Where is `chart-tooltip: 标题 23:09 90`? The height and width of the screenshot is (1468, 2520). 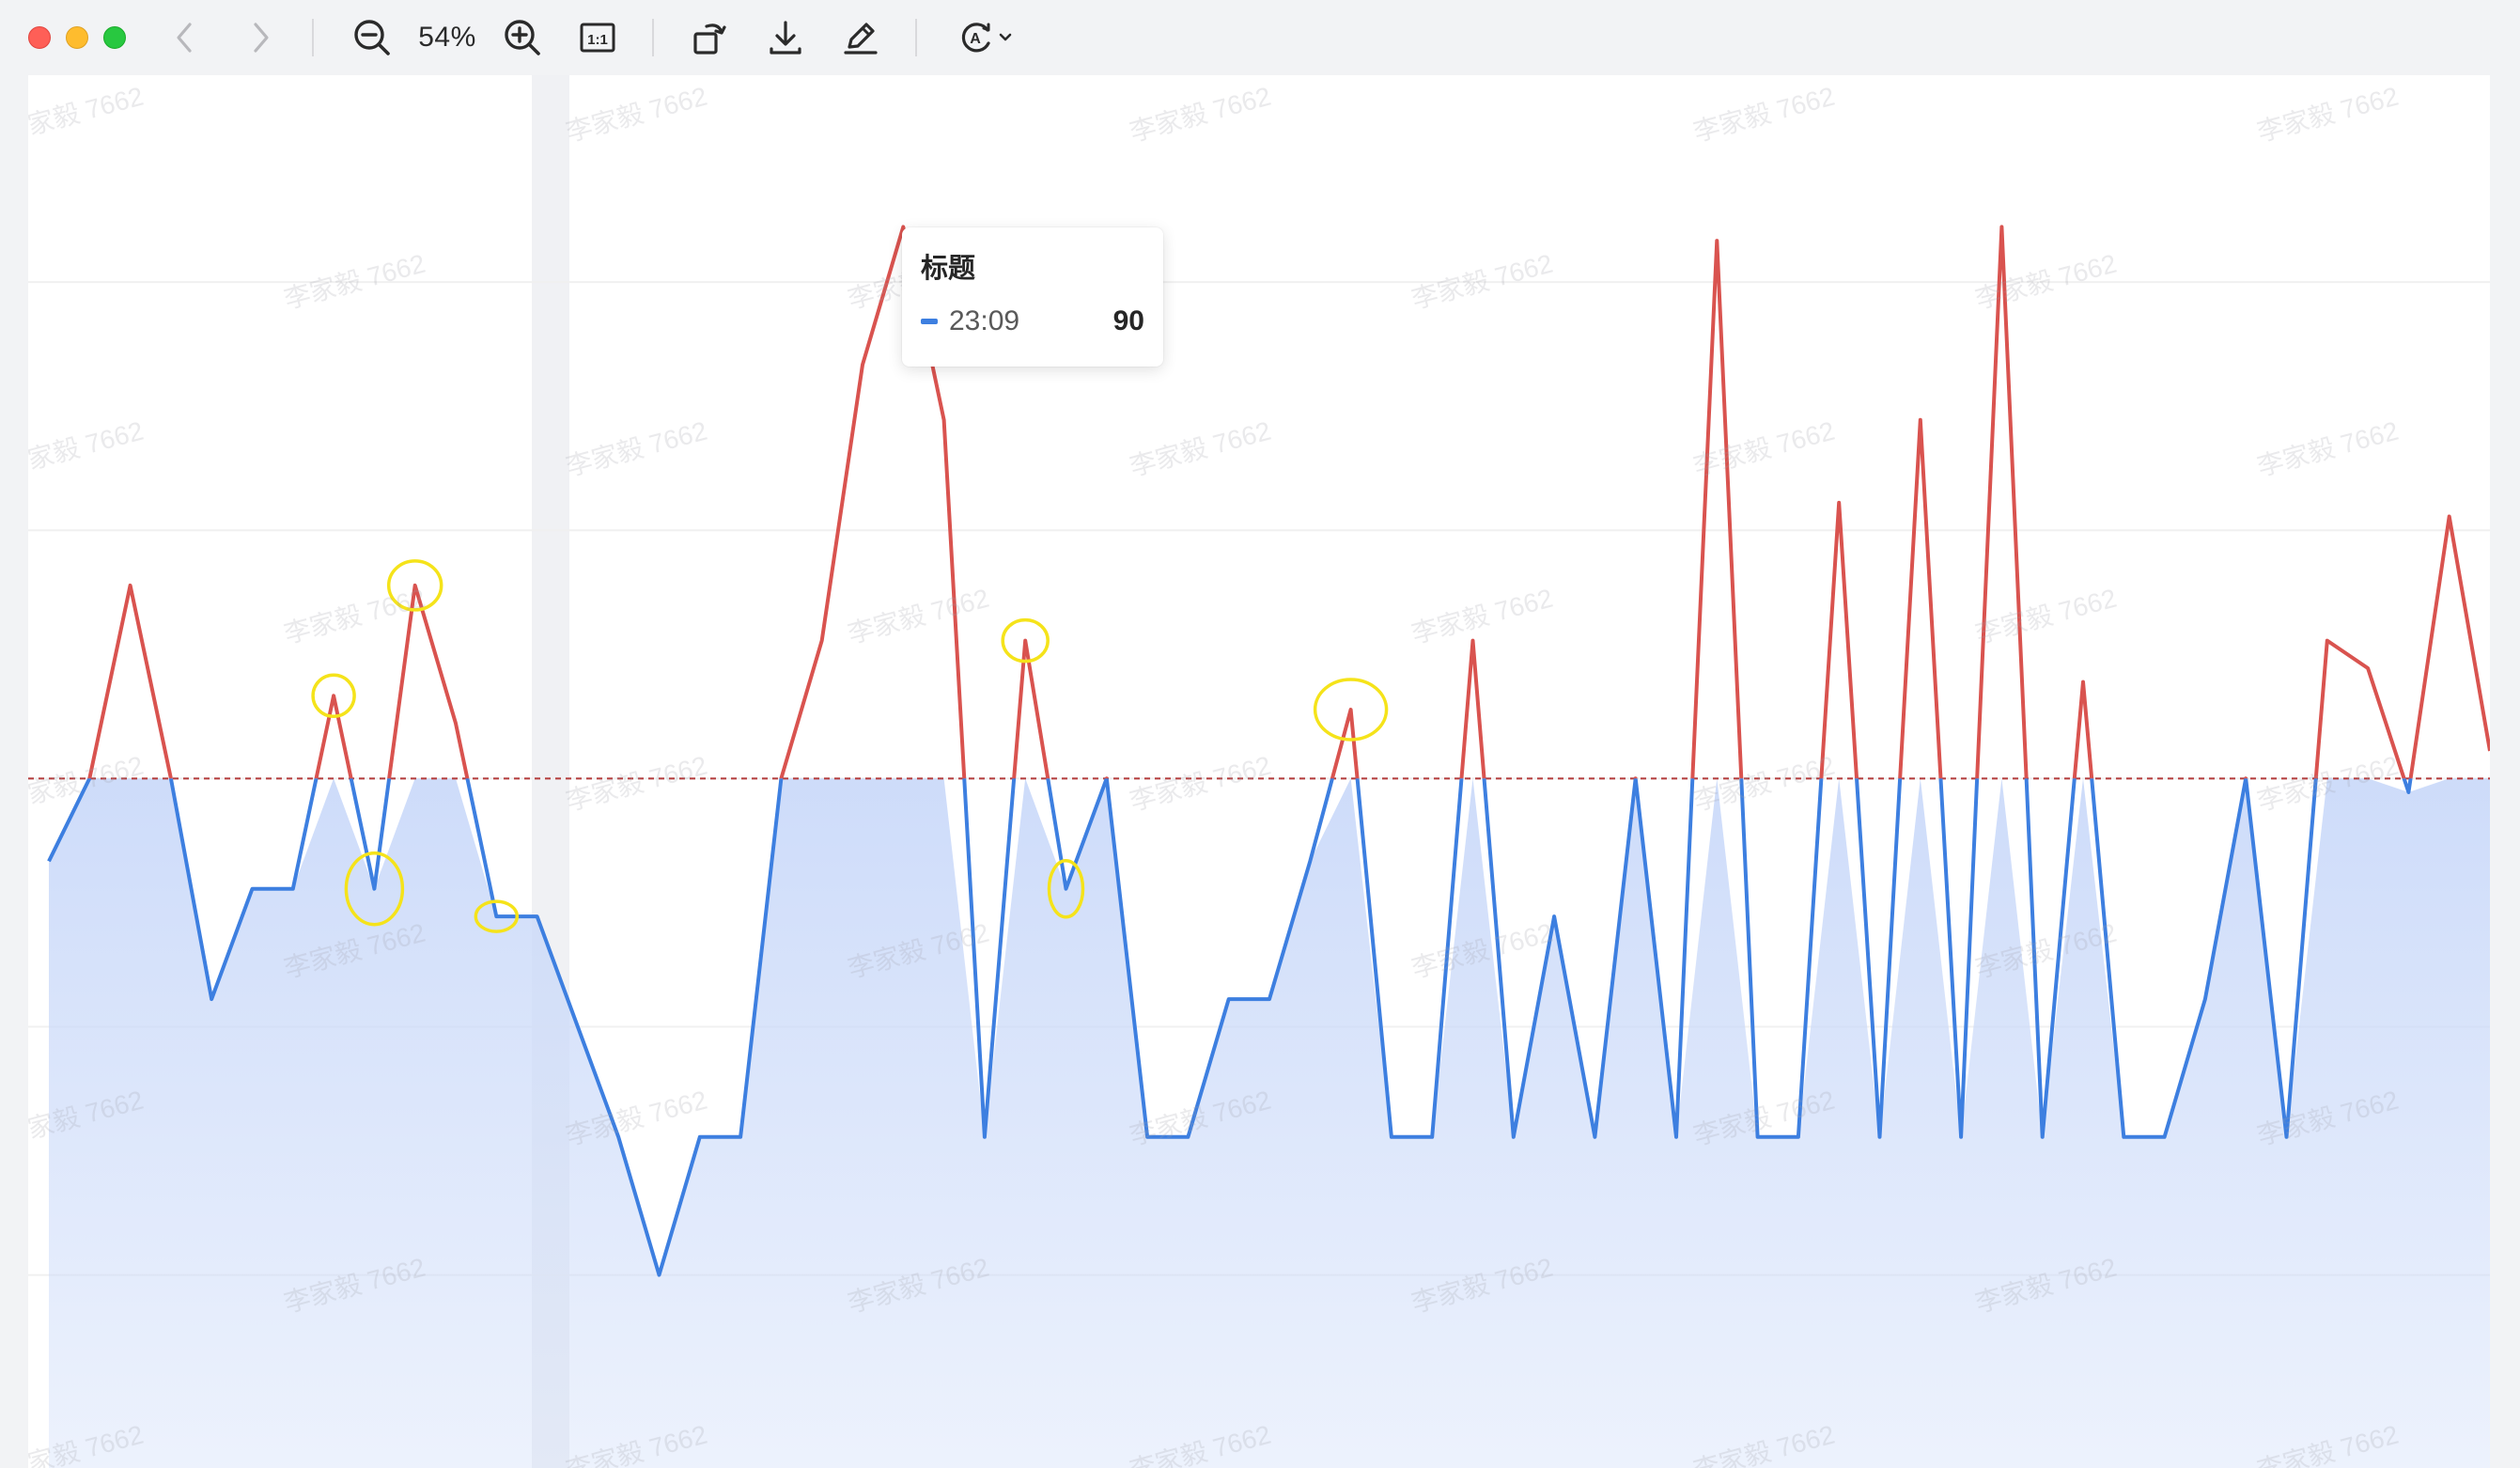
chart-tooltip: 标题 23:09 90 is located at coordinates (1032, 297).